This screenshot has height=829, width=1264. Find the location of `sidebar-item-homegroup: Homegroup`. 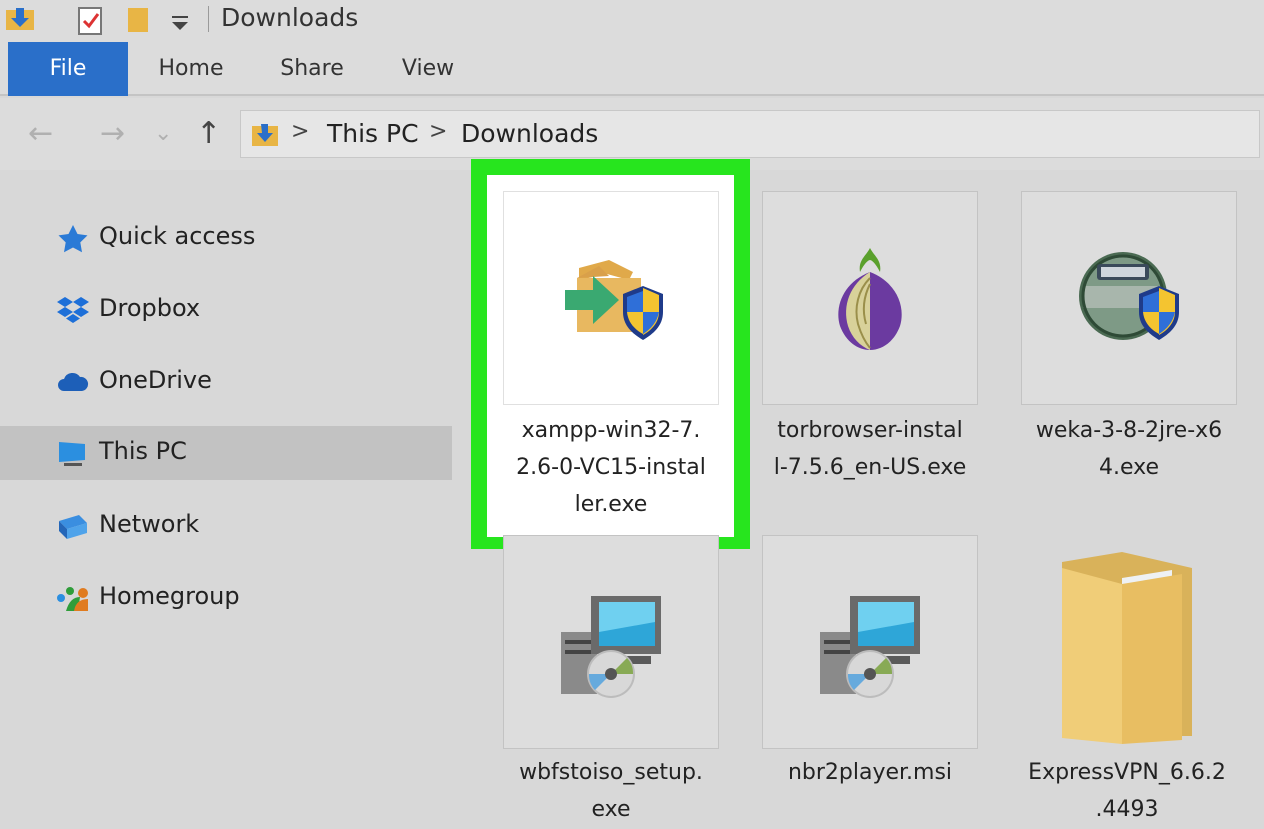

sidebar-item-homegroup: Homegroup is located at coordinates (226, 598).